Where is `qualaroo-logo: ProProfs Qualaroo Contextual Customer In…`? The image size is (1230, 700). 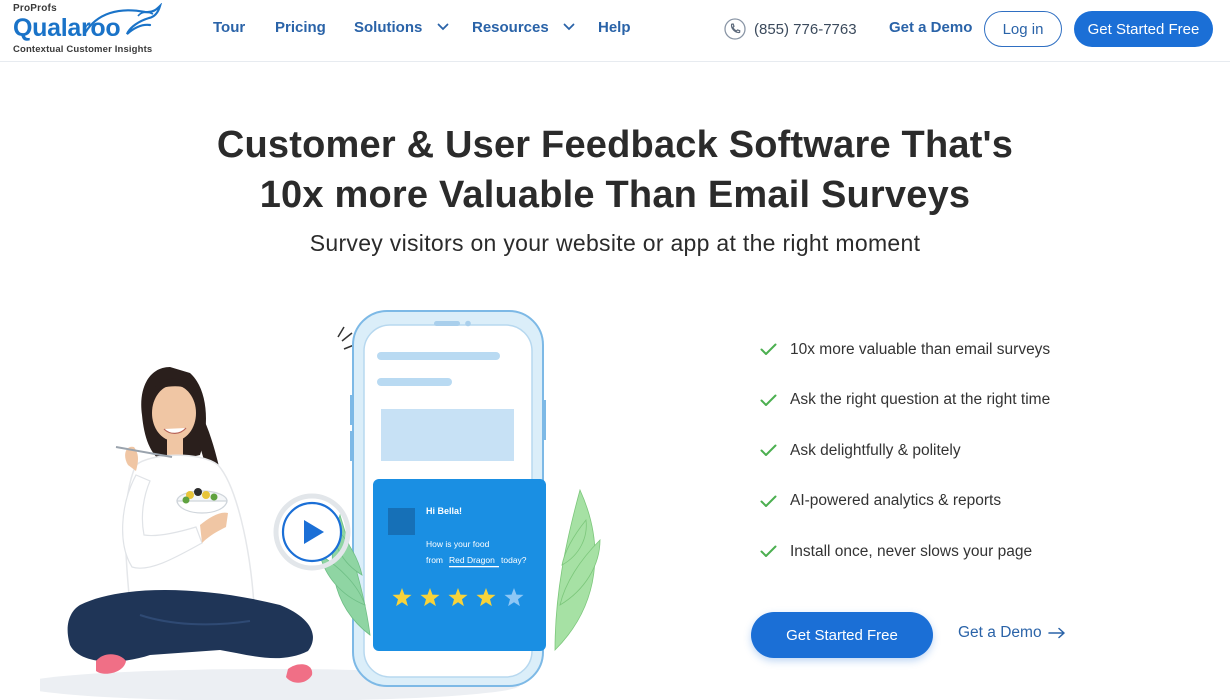
qualaroo-logo: ProProfs Qualaroo Contextual Customer In… is located at coordinates (88, 30).